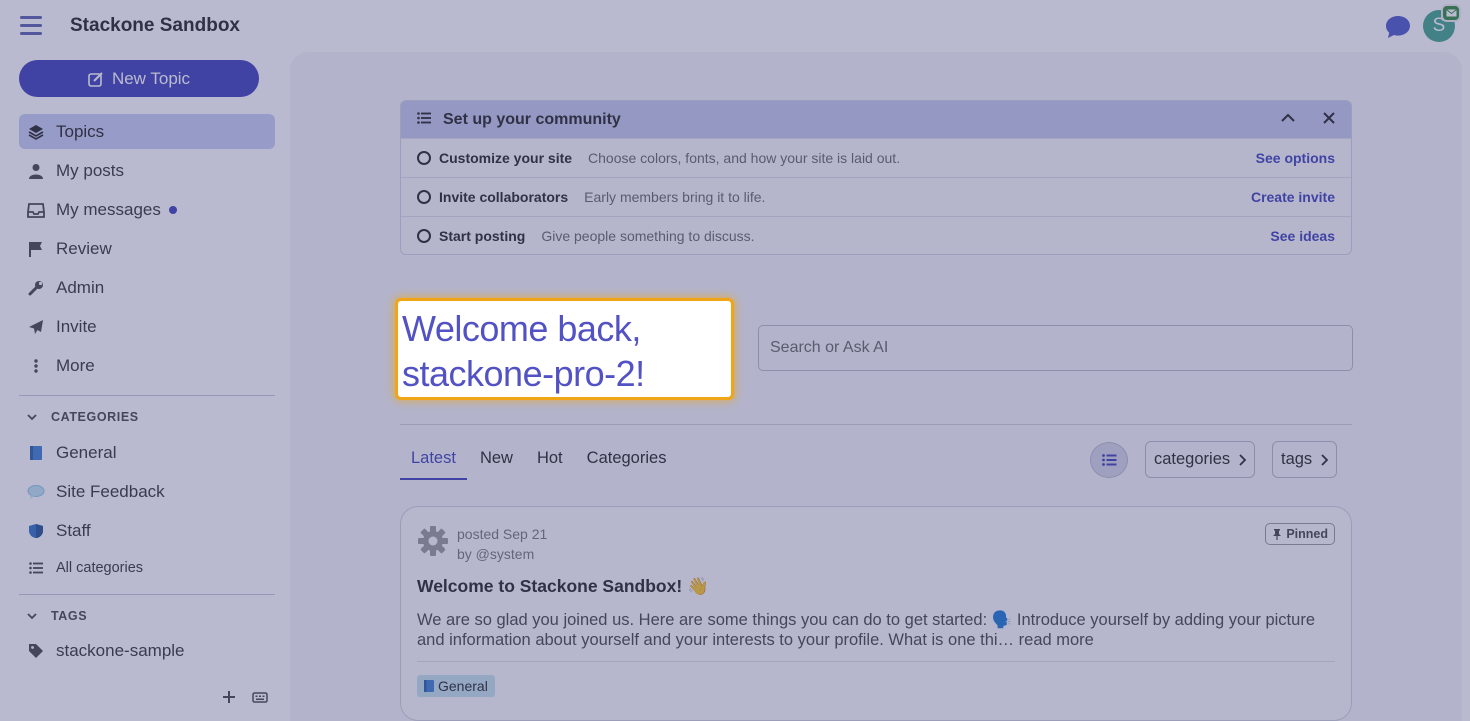  What do you see at coordinates (502, 554) in the screenshot?
I see `topic-author: by @system` at bounding box center [502, 554].